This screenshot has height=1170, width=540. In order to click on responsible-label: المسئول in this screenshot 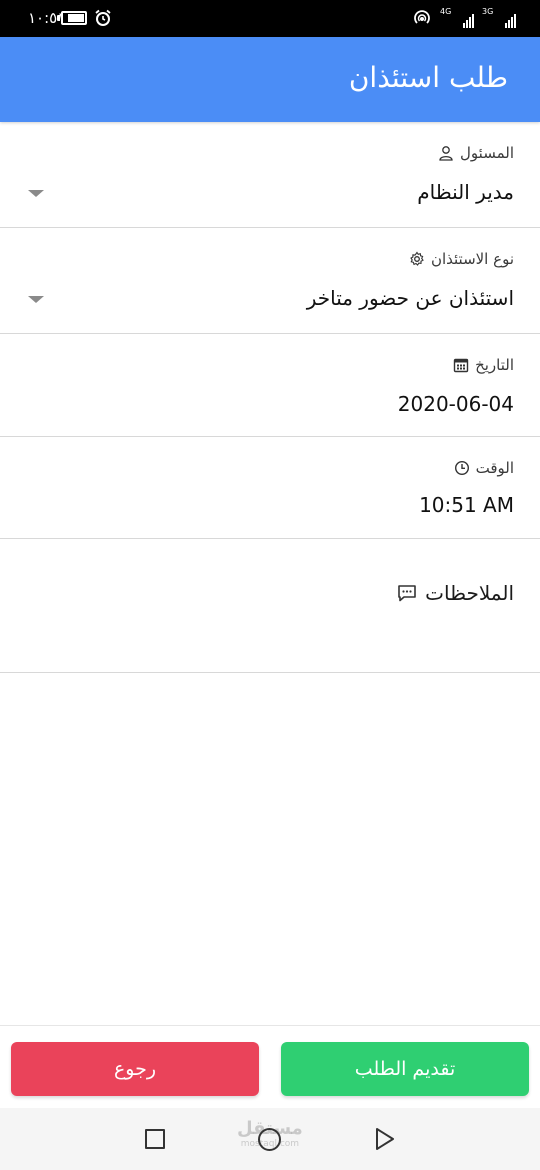, I will do `click(487, 153)`.